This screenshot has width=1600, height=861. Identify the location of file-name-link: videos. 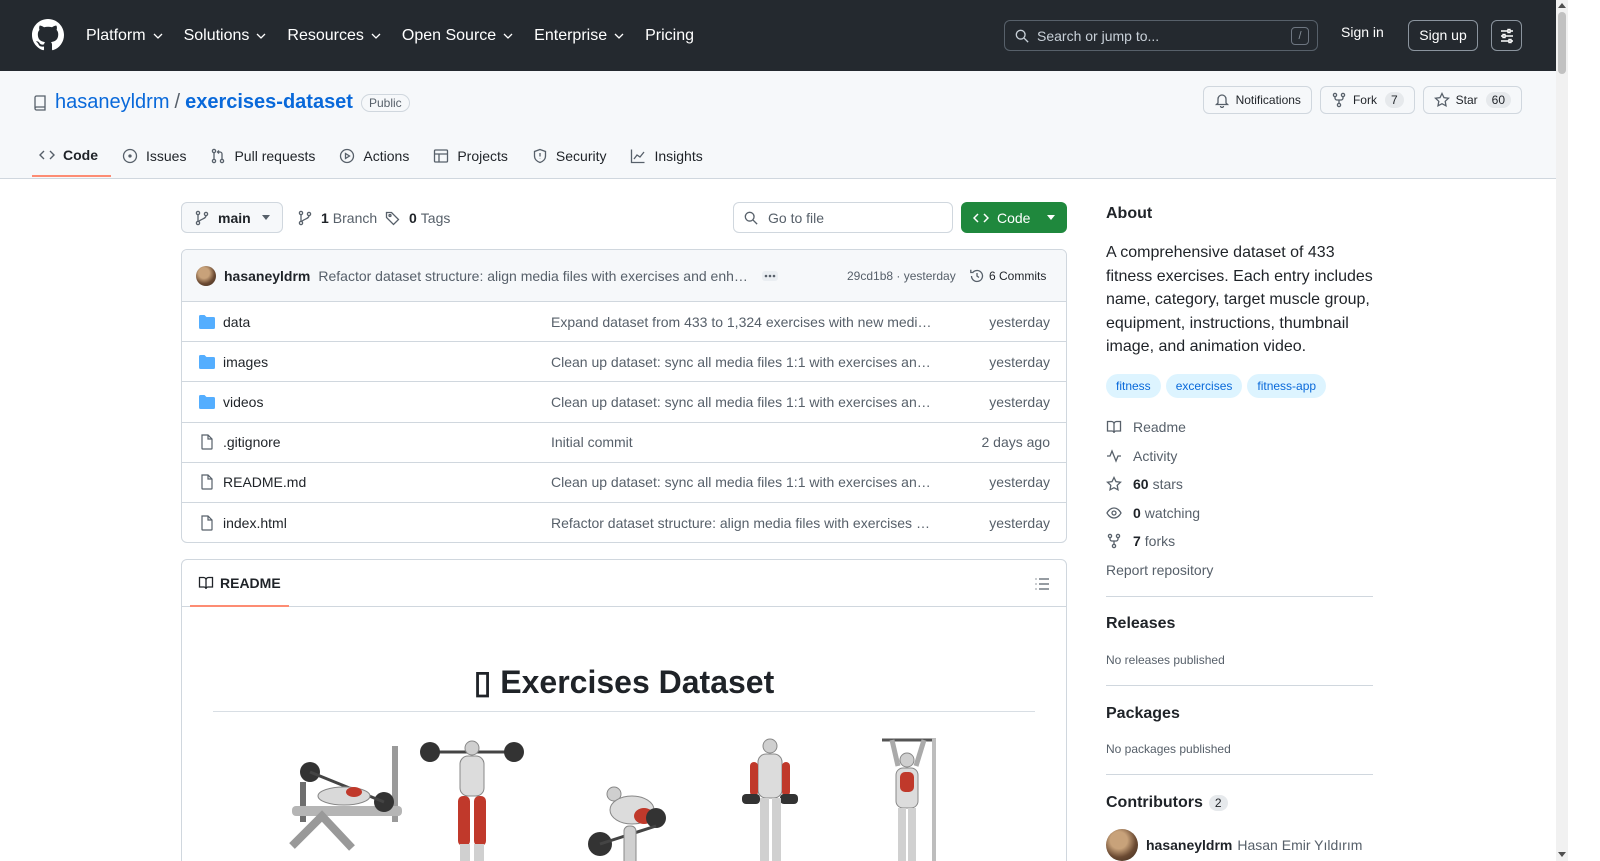
(243, 402).